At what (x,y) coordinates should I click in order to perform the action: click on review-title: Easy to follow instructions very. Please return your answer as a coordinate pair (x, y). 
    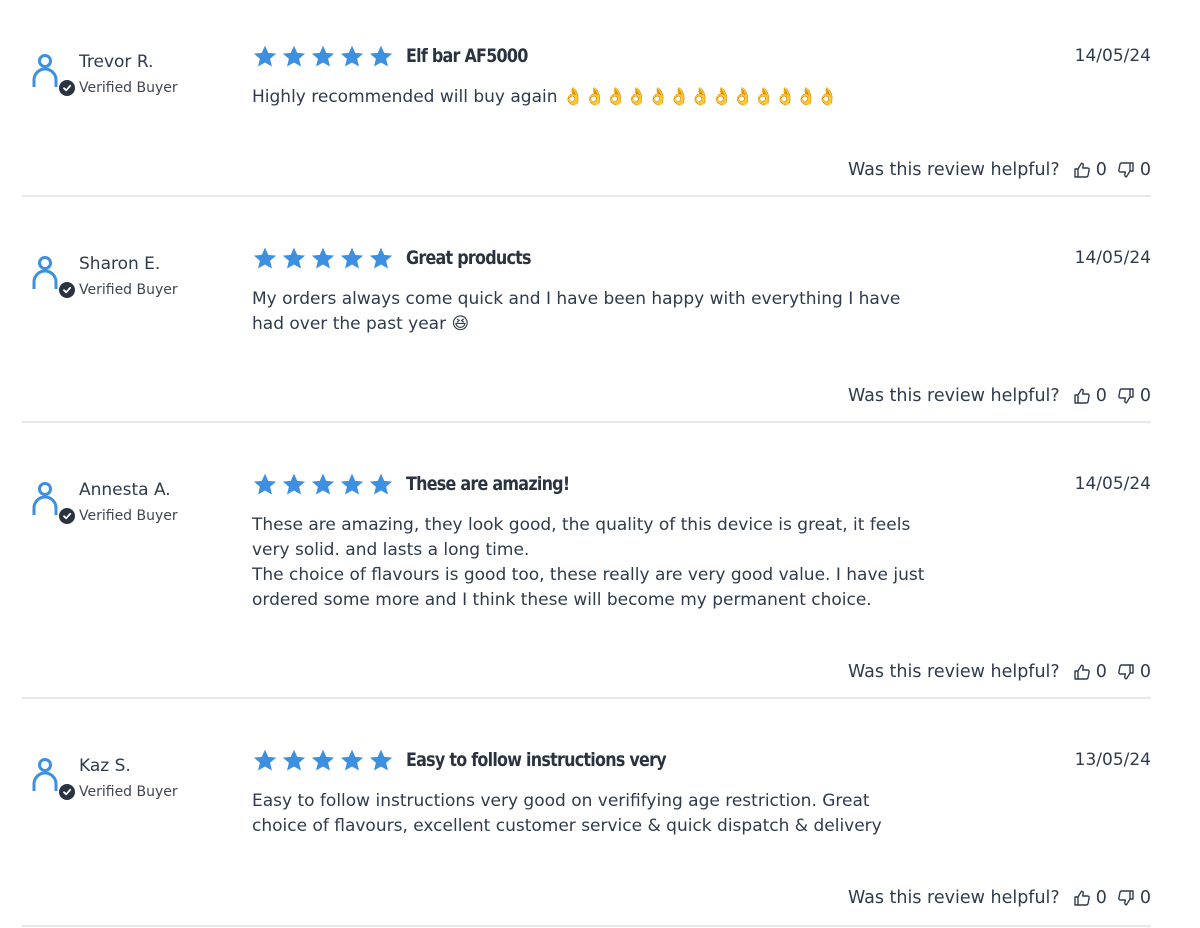
    Looking at the image, I should click on (536, 760).